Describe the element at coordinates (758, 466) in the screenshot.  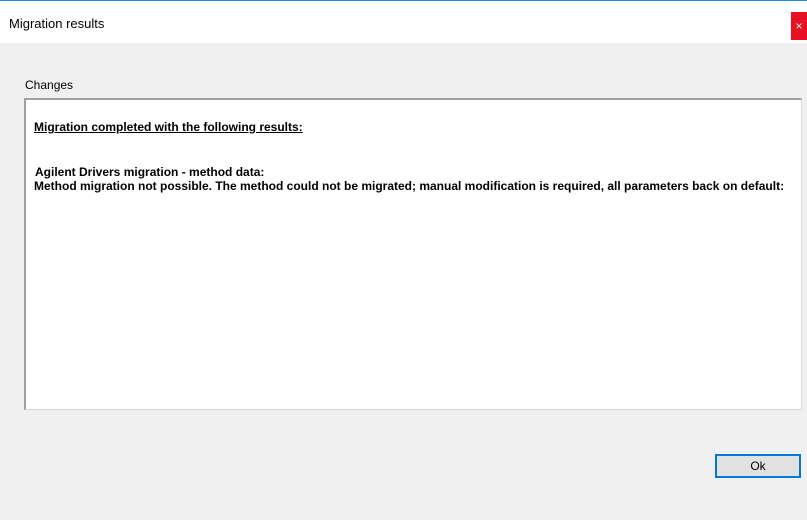
I see `ok-button: Ok` at that location.